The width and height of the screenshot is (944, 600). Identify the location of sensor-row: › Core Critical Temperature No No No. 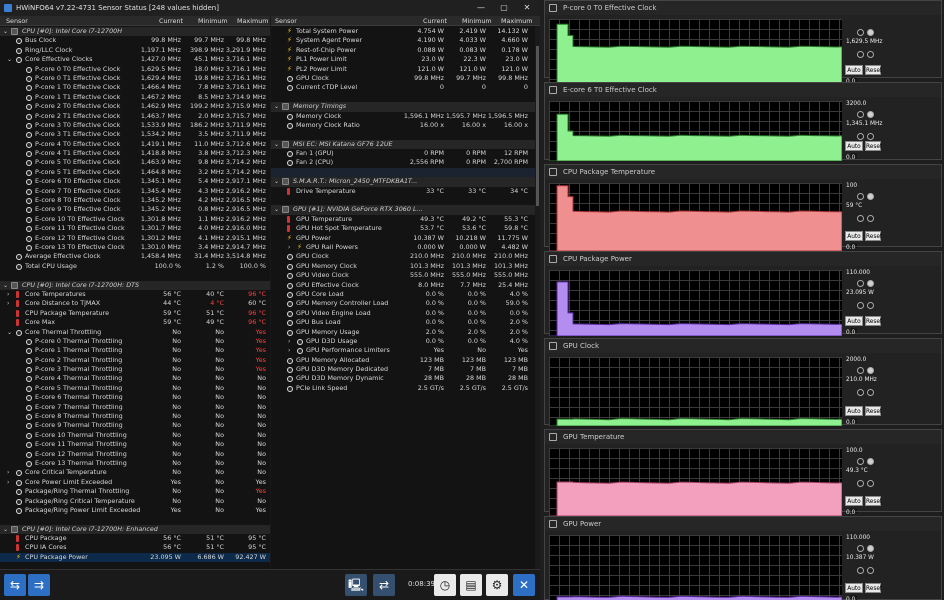
(135, 472).